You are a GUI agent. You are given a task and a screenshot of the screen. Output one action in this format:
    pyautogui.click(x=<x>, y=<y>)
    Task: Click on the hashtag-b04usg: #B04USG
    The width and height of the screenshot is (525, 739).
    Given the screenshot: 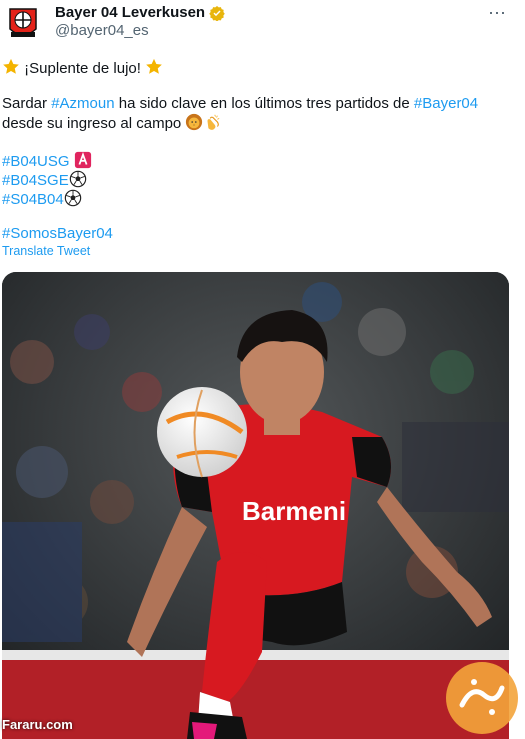 What is the action you would take?
    pyautogui.click(x=36, y=161)
    